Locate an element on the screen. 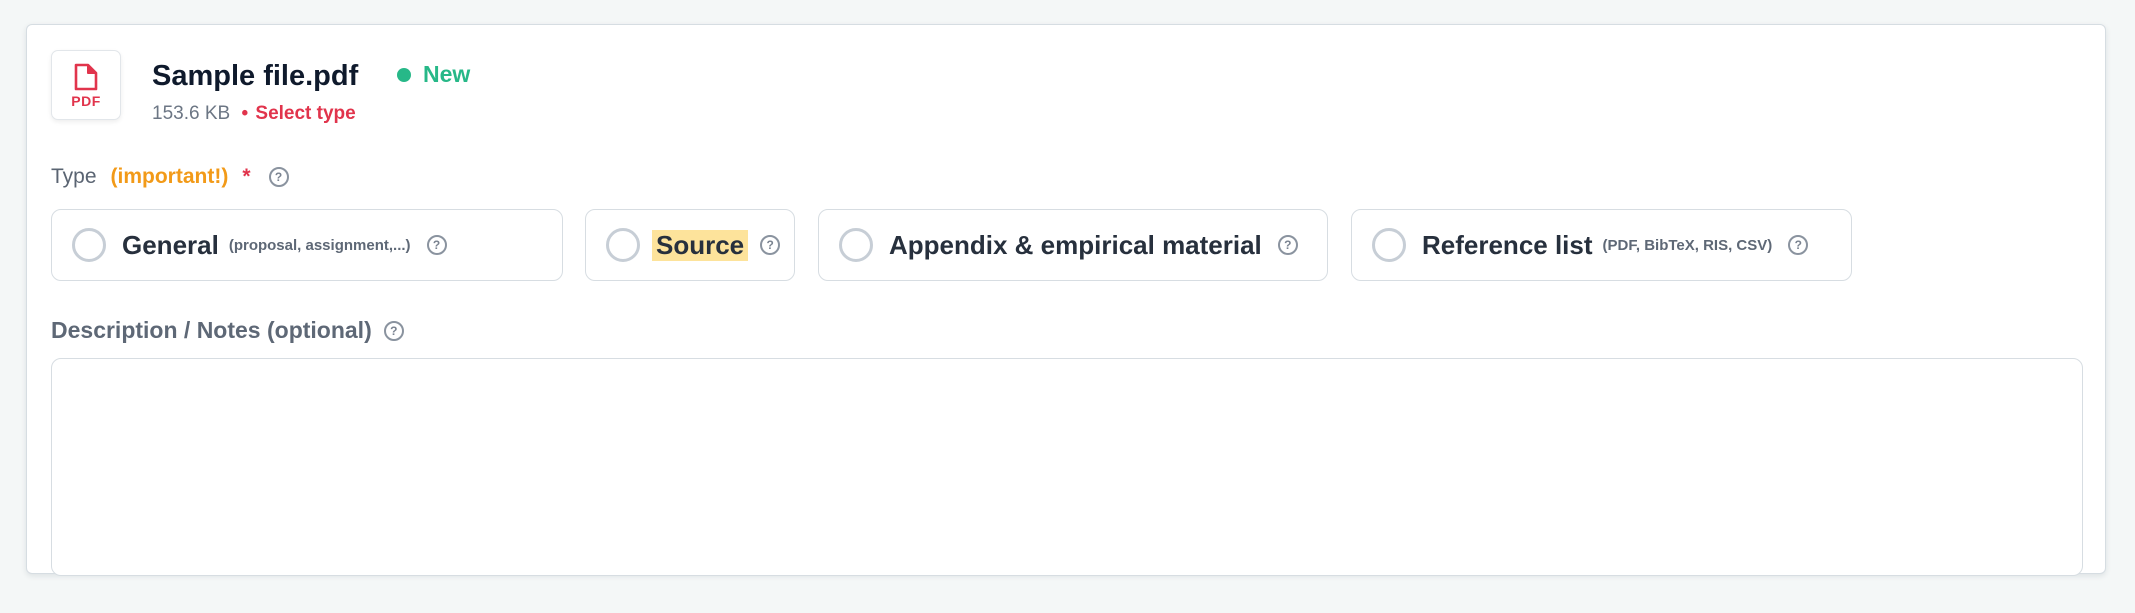 The image size is (2135, 613). pdf-file-icon: PDF is located at coordinates (86, 85).